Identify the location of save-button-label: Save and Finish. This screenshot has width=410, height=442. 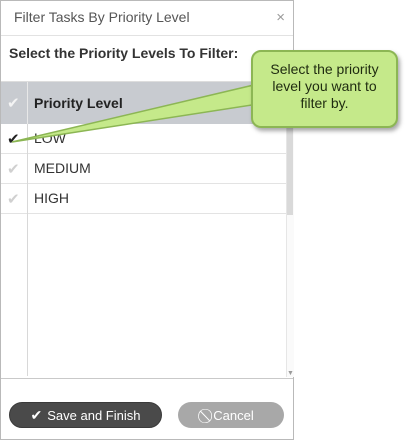
(94, 415).